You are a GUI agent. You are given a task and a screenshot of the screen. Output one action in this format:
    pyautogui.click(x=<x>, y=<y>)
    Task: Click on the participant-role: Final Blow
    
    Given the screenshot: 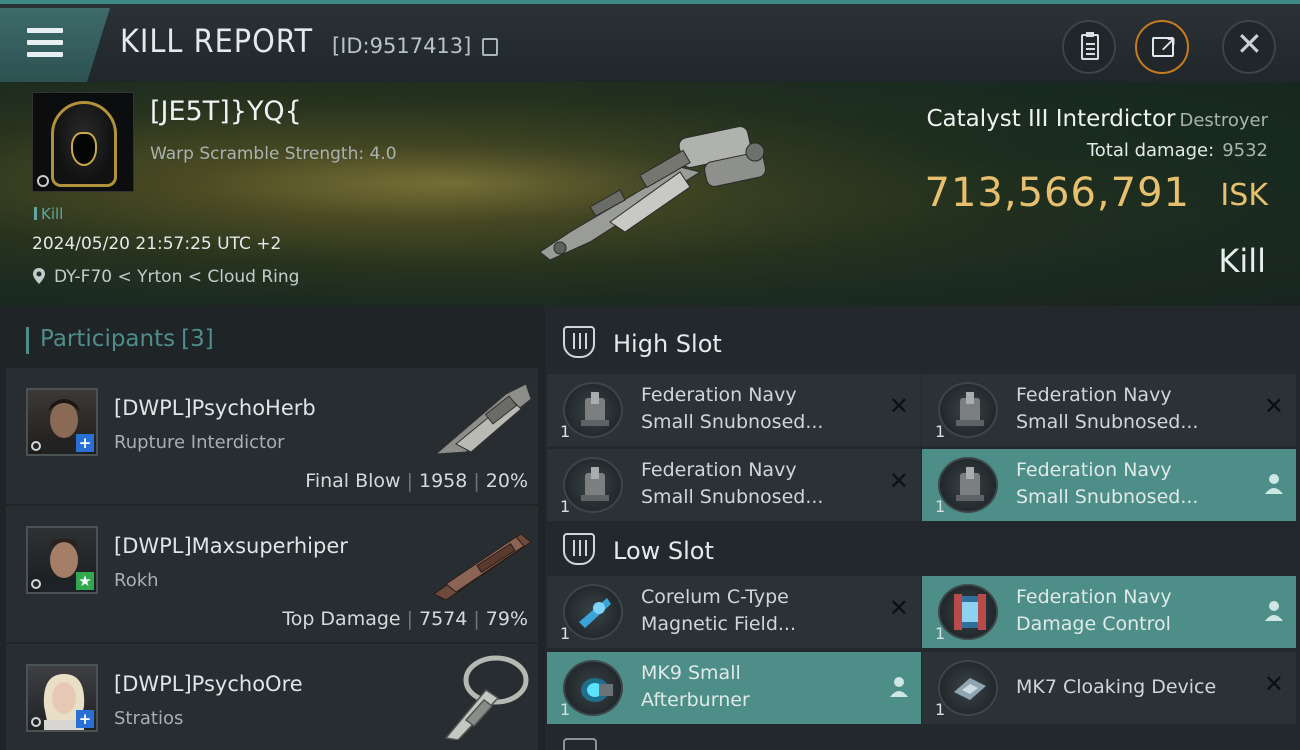 What is the action you would take?
    pyautogui.click(x=353, y=481)
    